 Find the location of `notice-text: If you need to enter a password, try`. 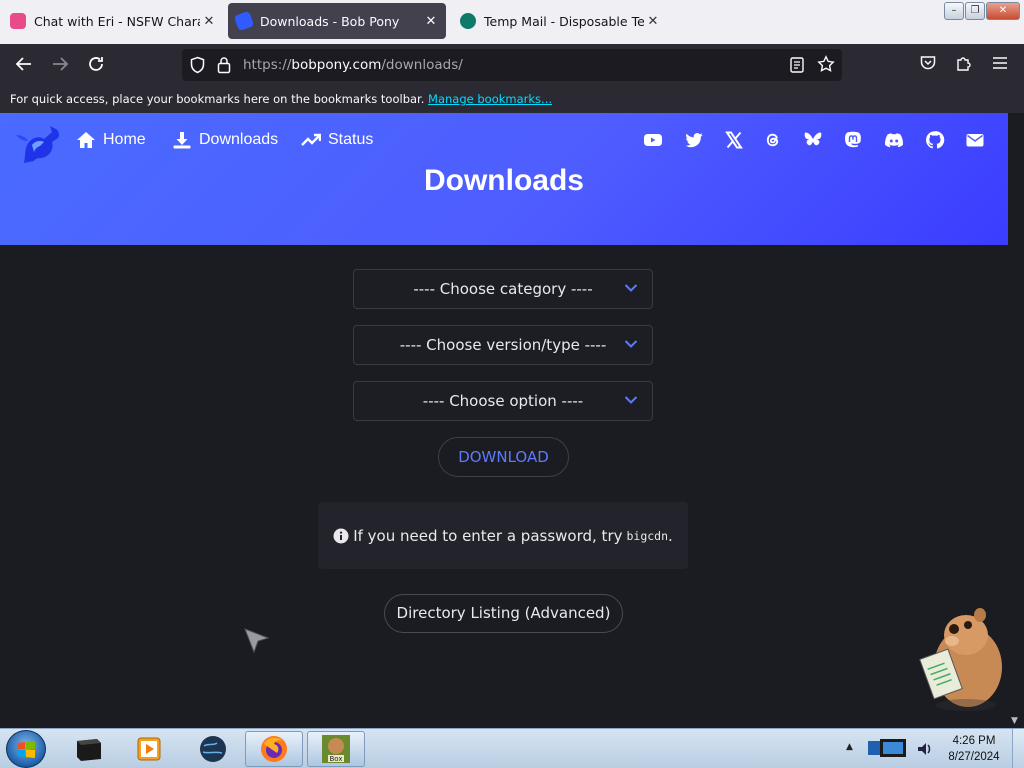

notice-text: If you need to enter a password, try is located at coordinates (488, 535).